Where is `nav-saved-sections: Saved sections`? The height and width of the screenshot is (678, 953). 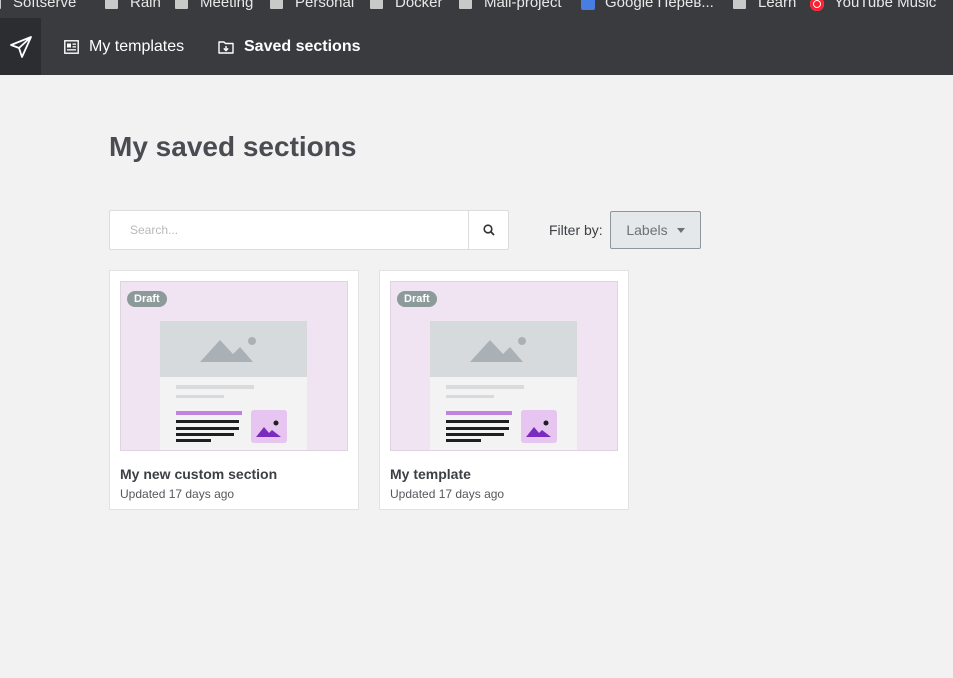
nav-saved-sections: Saved sections is located at coordinates (289, 46).